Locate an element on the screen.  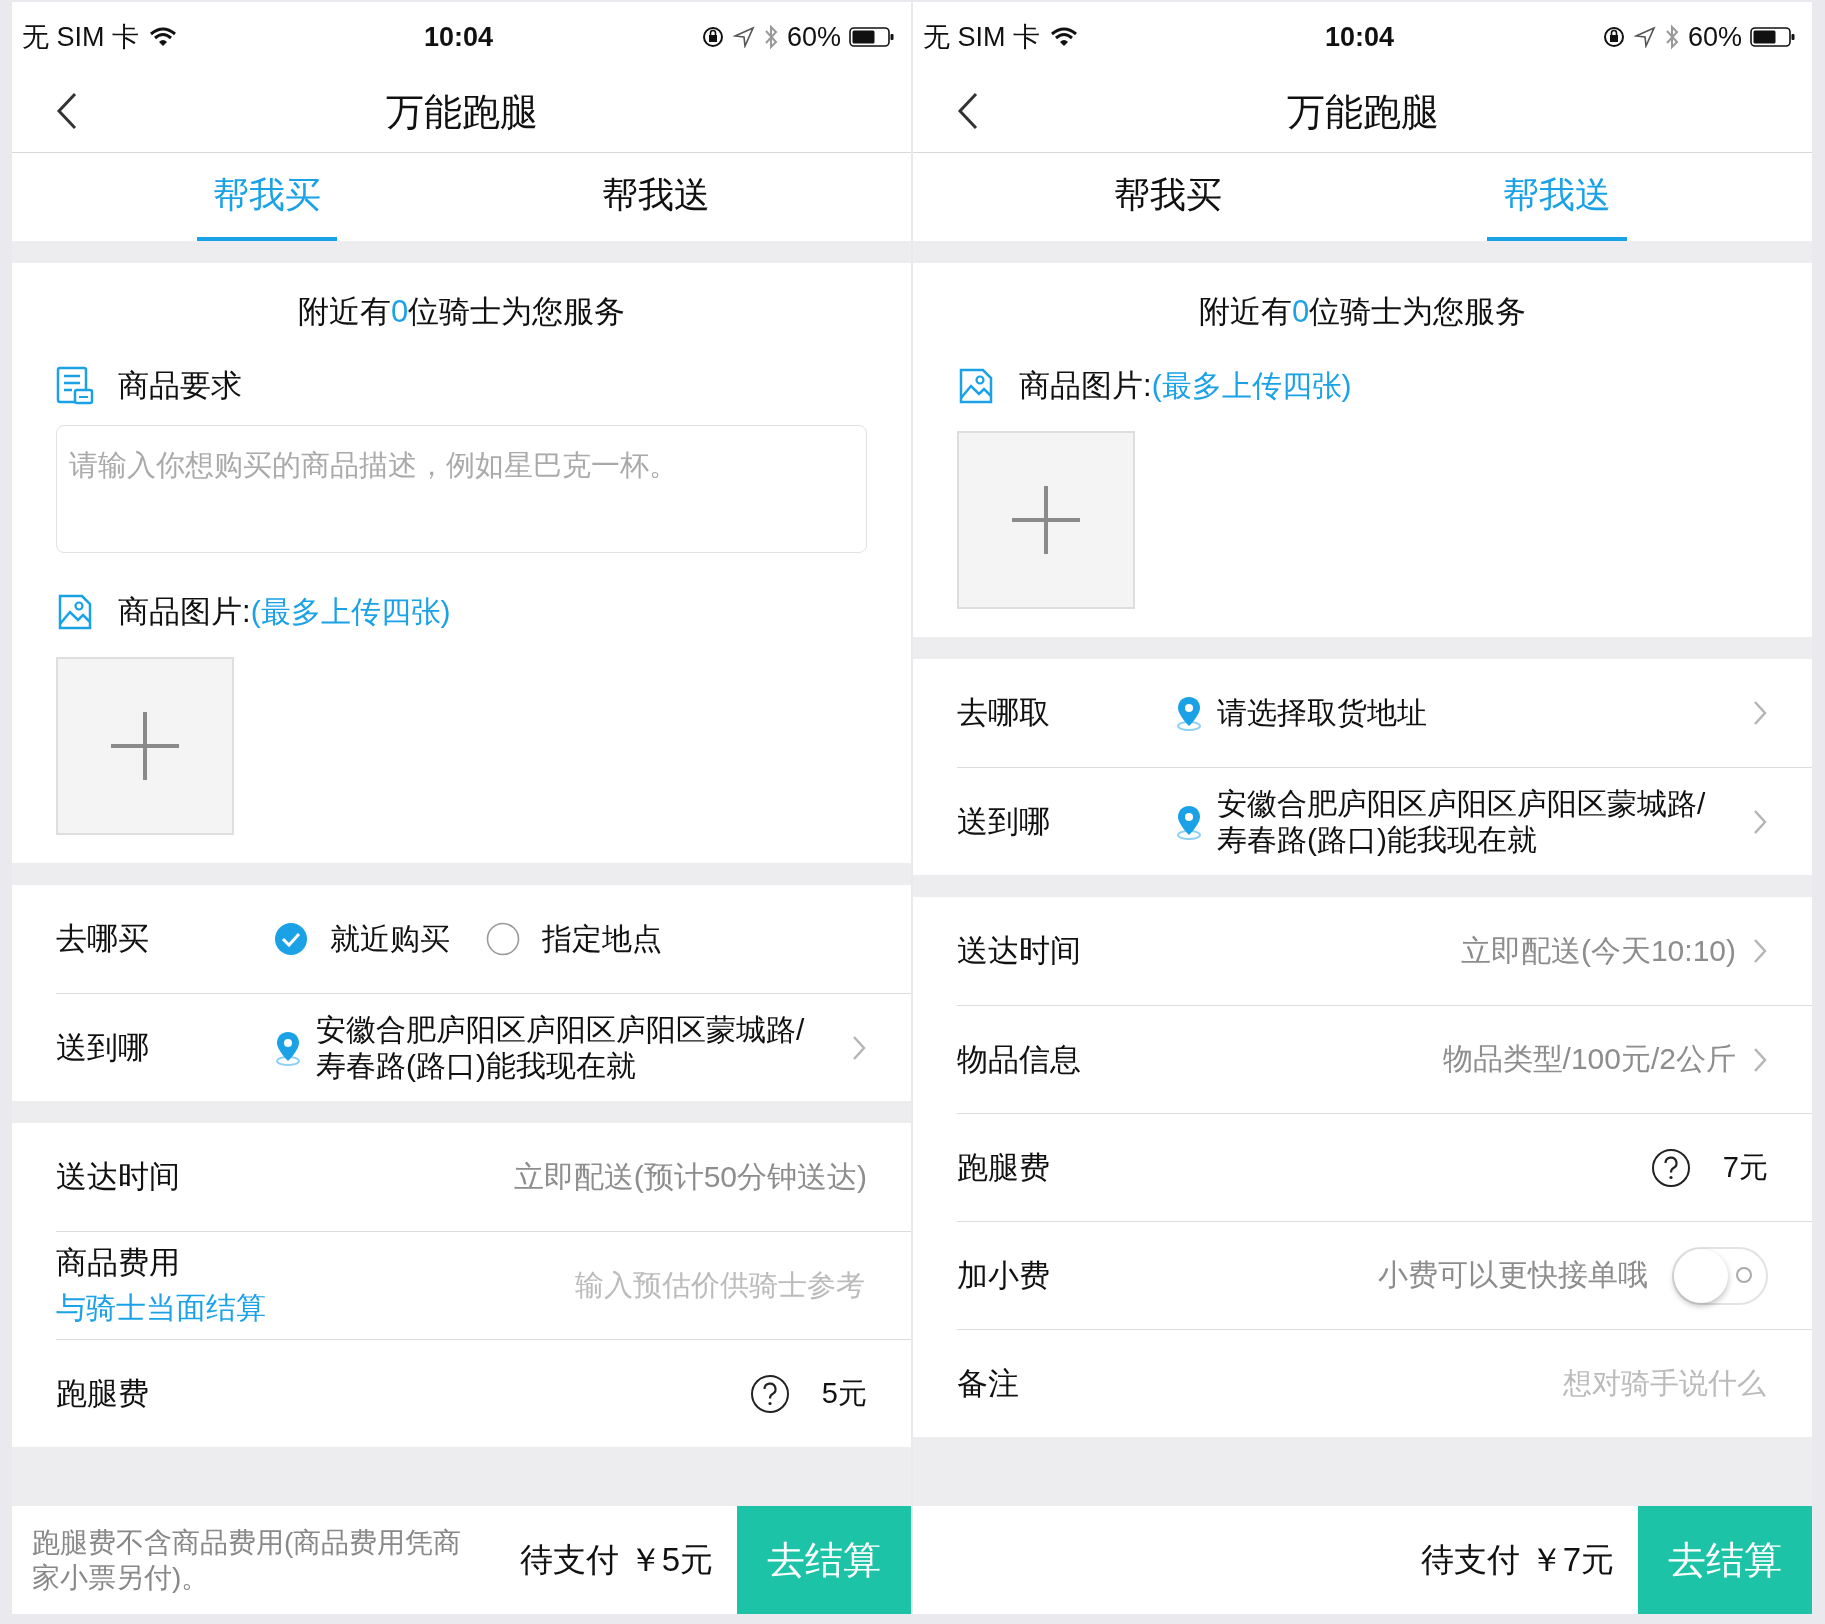
row-label: 去哪买 is located at coordinates (103, 939).